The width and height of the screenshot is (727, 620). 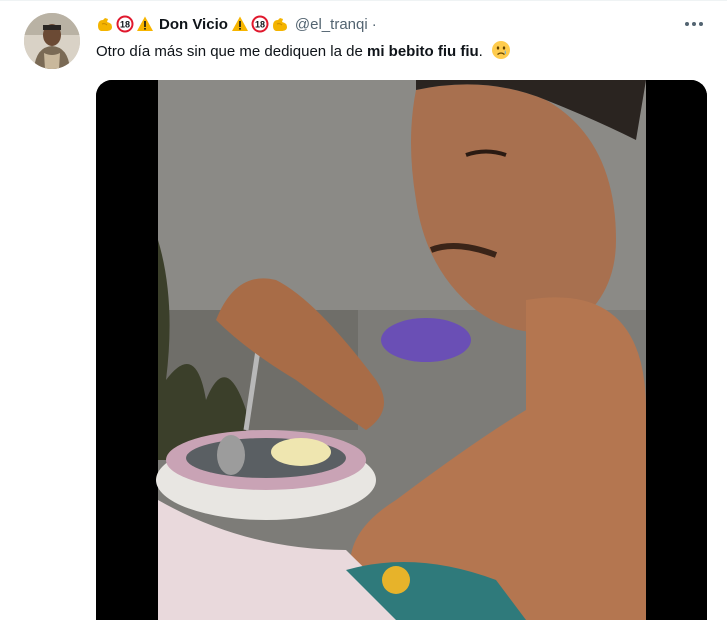 I want to click on avatar, so click(x=52, y=41).